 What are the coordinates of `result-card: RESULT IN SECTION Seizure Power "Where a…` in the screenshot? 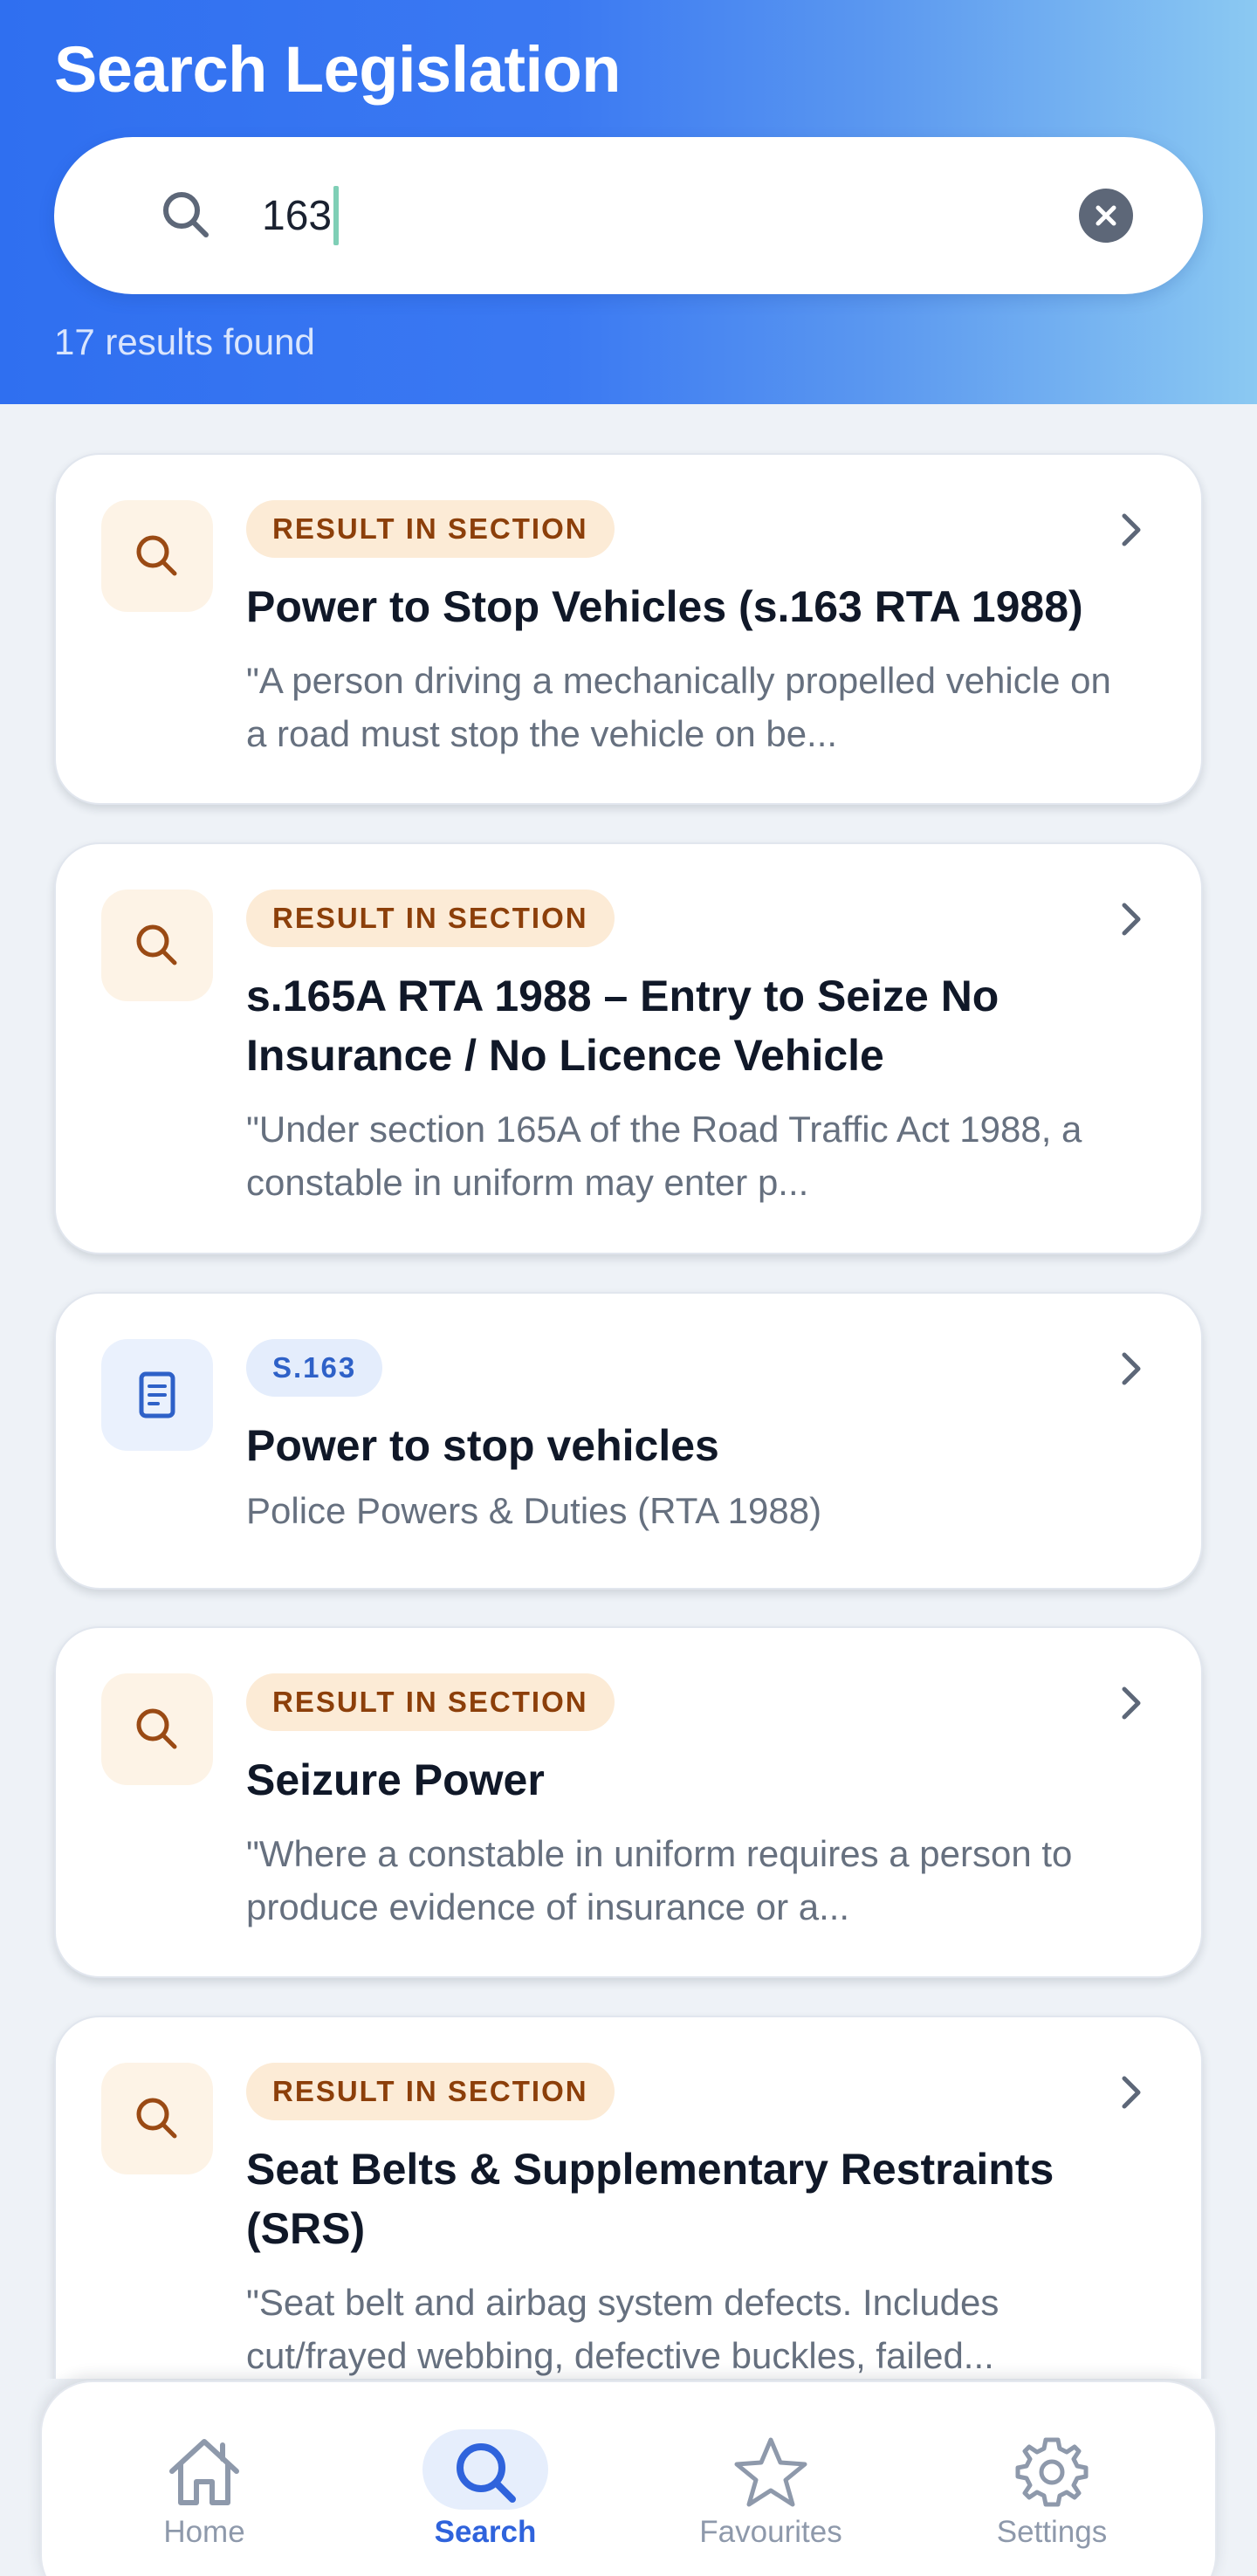 It's located at (628, 1802).